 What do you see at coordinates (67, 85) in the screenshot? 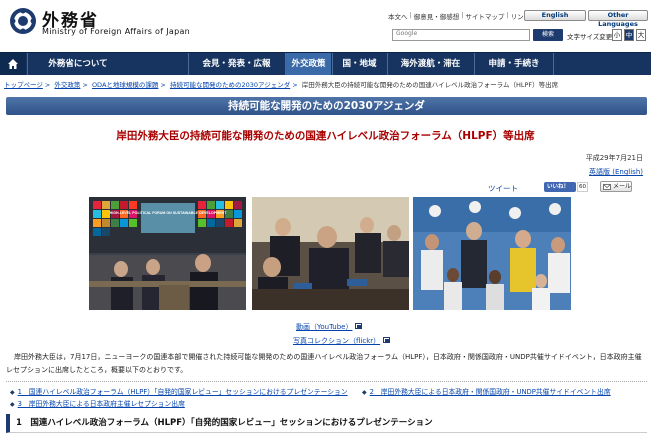
I see `breadcrumb-policy: 外交政策` at bounding box center [67, 85].